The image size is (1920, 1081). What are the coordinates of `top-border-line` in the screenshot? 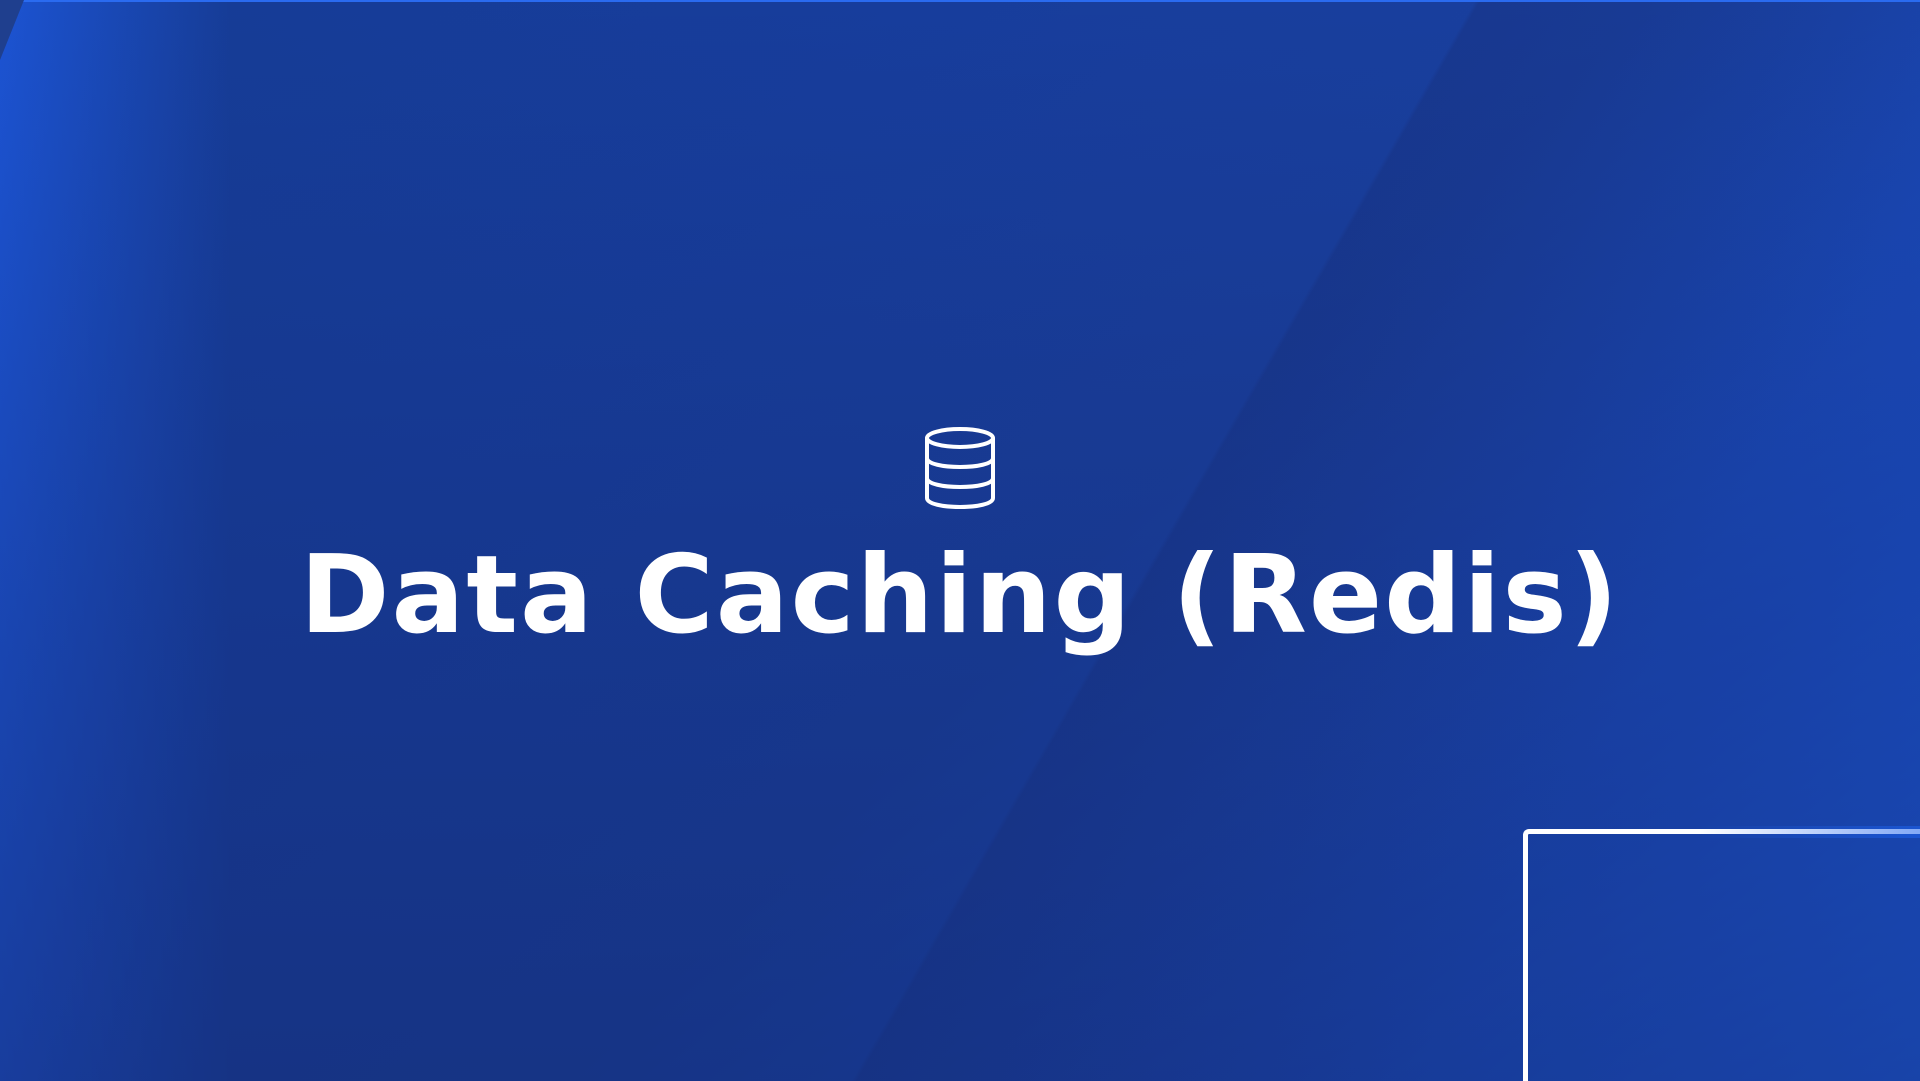 It's located at (960, 1).